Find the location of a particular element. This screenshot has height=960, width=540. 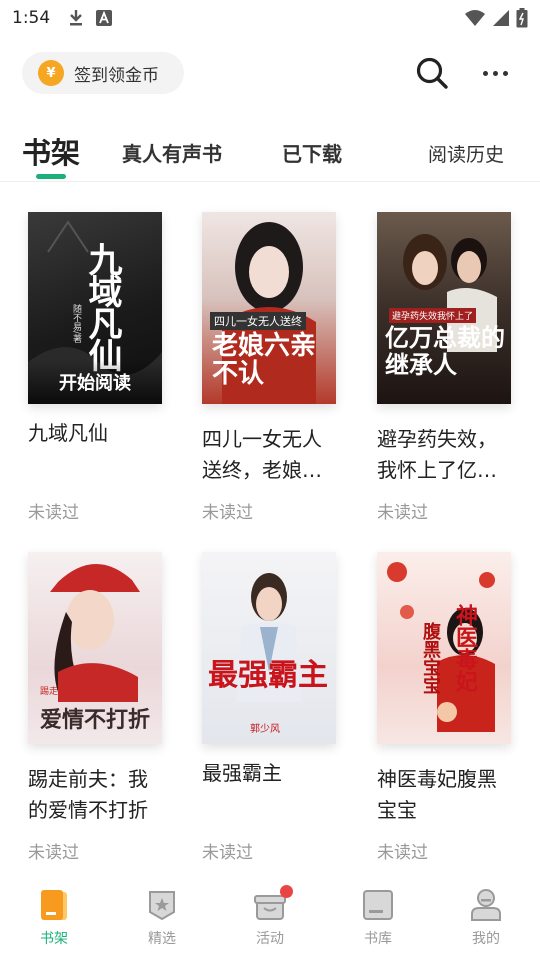

signal-icon is located at coordinates (501, 18).